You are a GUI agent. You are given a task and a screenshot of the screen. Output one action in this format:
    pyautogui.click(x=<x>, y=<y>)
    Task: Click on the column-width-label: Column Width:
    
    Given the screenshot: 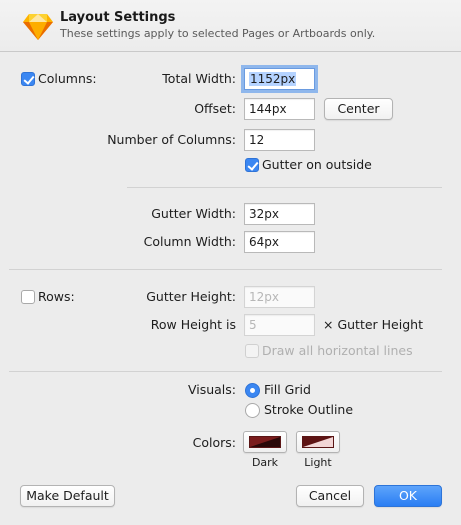 What is the action you would take?
    pyautogui.click(x=189, y=241)
    